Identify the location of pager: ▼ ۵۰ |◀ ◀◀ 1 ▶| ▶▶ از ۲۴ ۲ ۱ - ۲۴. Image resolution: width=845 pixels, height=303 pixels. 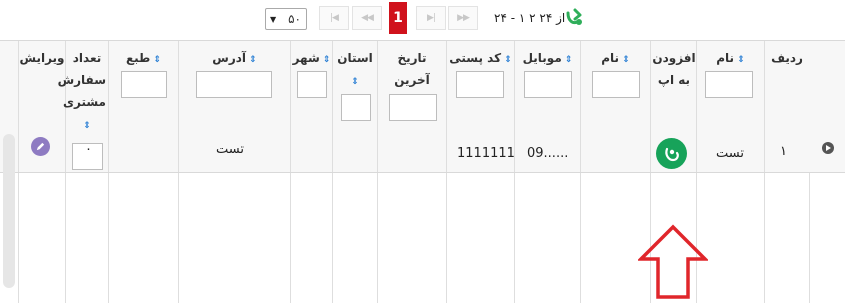
(422, 18).